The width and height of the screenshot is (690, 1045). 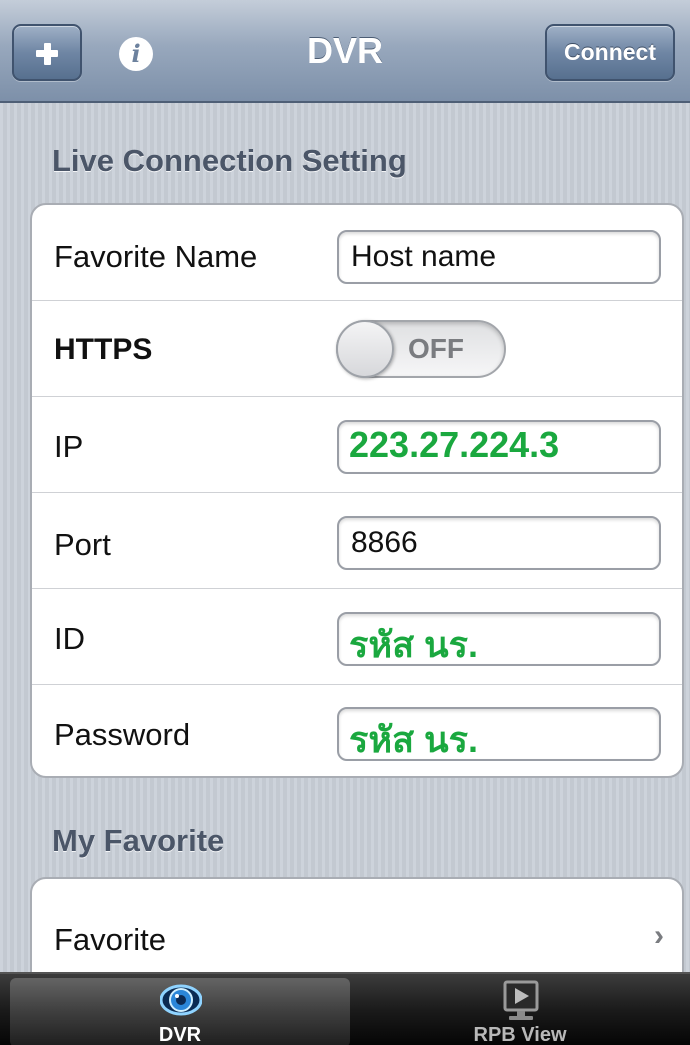 I want to click on favorite-label: Favorite, so click(x=110, y=939).